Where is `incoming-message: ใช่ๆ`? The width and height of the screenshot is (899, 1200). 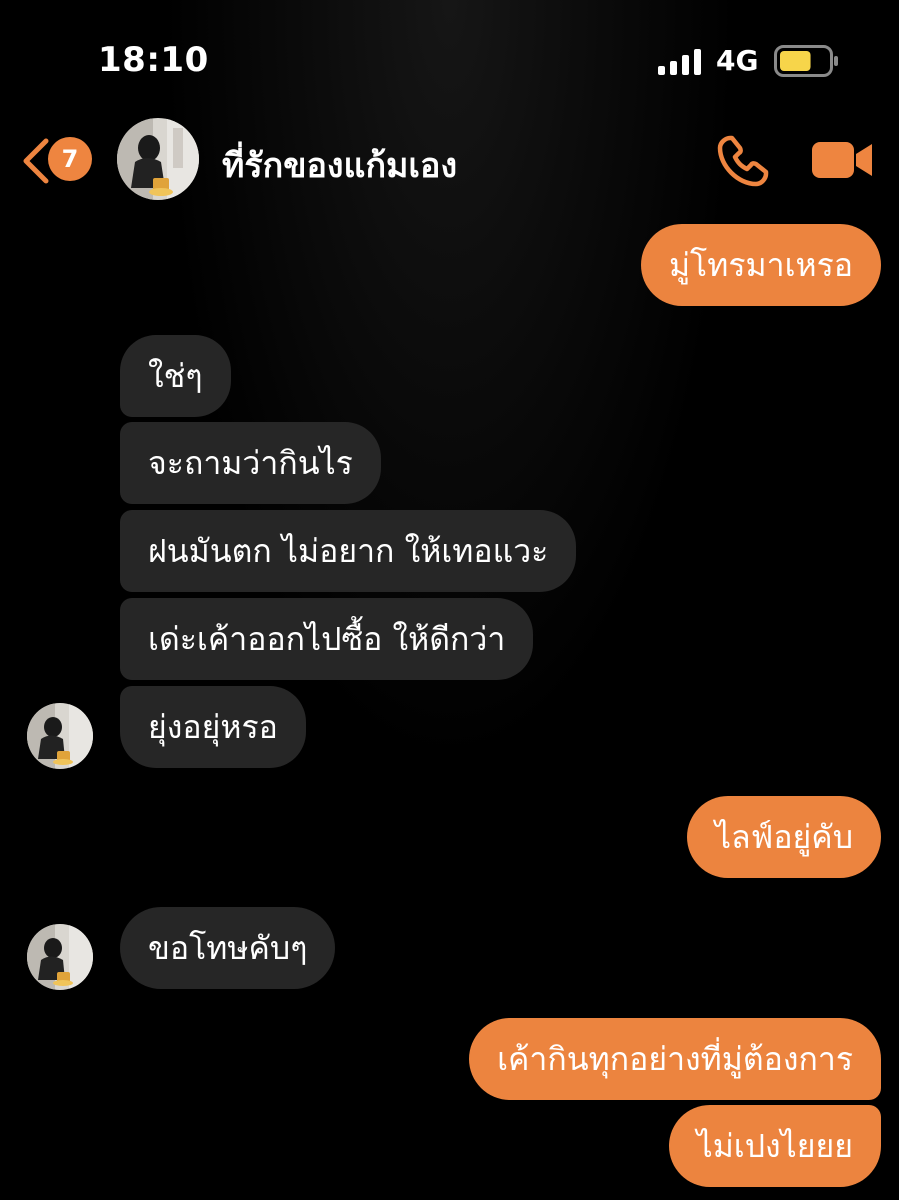
incoming-message: ใช่ๆ is located at coordinates (175, 376).